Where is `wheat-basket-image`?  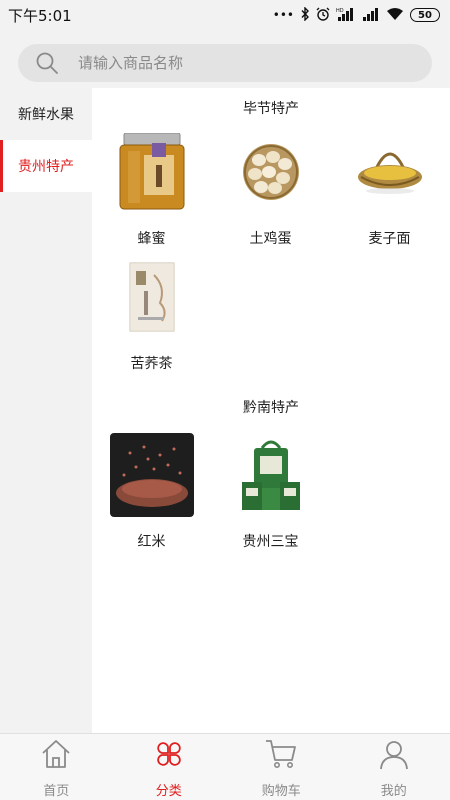 wheat-basket-image is located at coordinates (390, 172).